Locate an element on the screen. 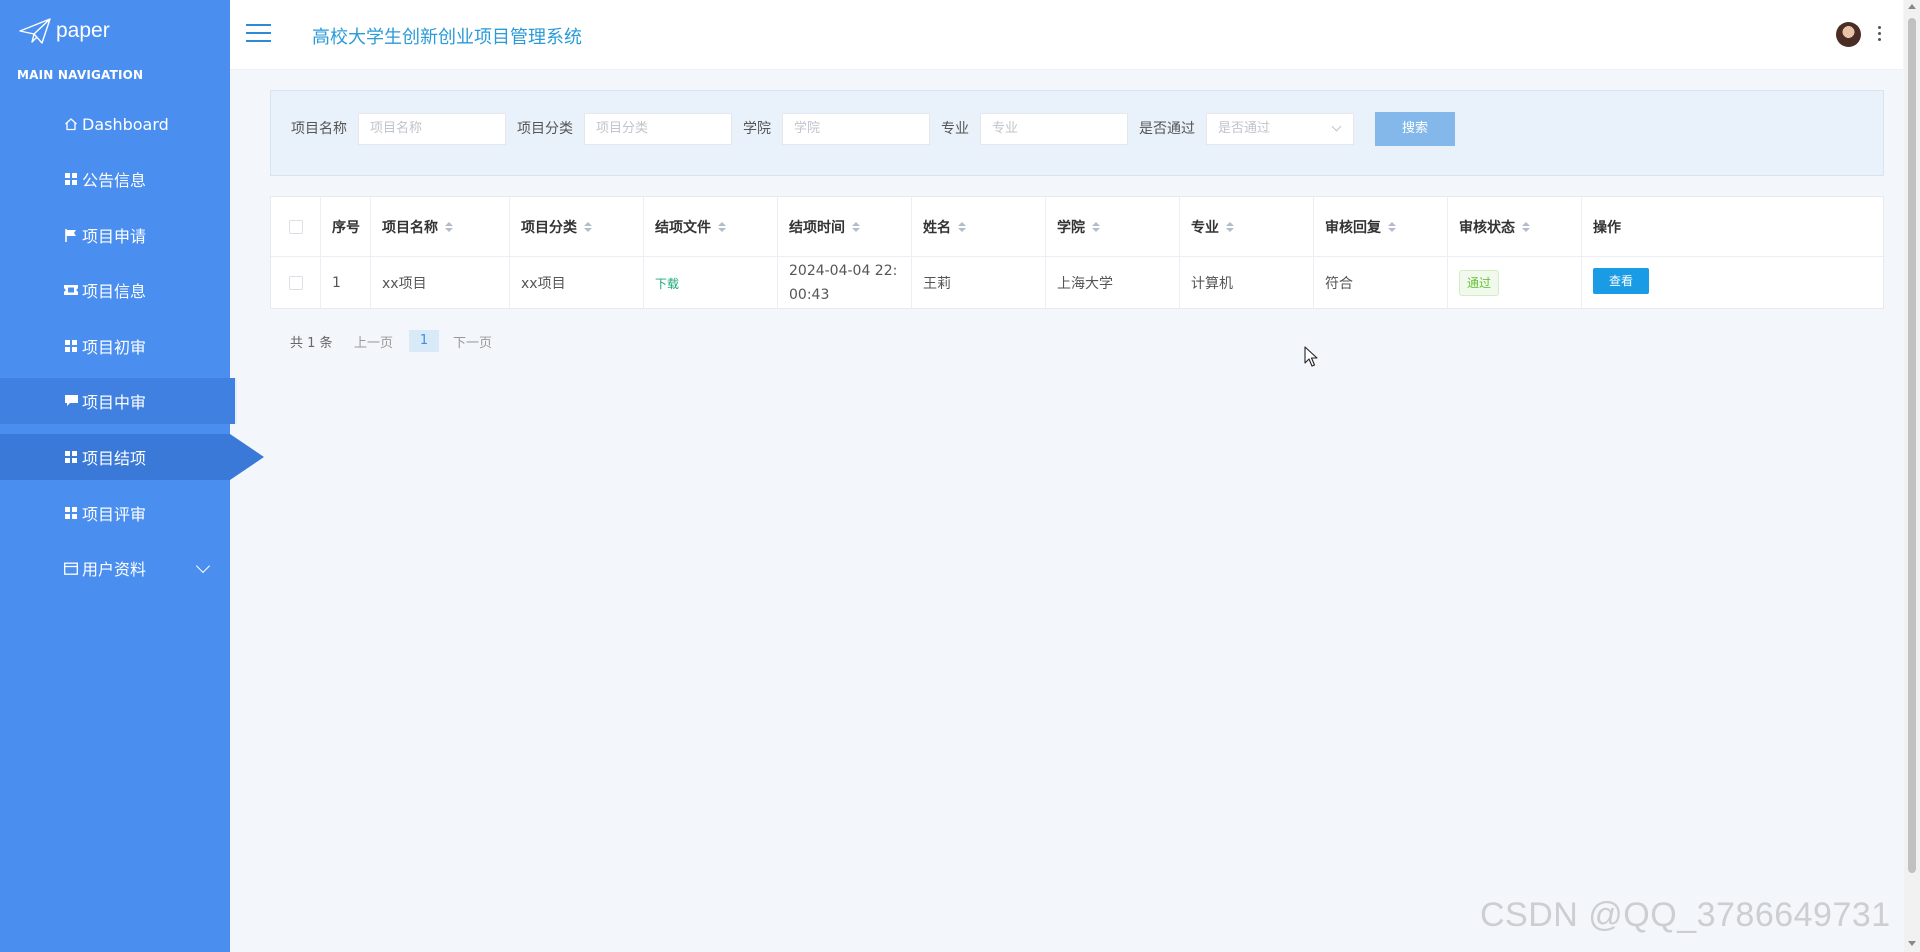 The height and width of the screenshot is (952, 1920). project-category-input: 项目分类 is located at coordinates (658, 129).